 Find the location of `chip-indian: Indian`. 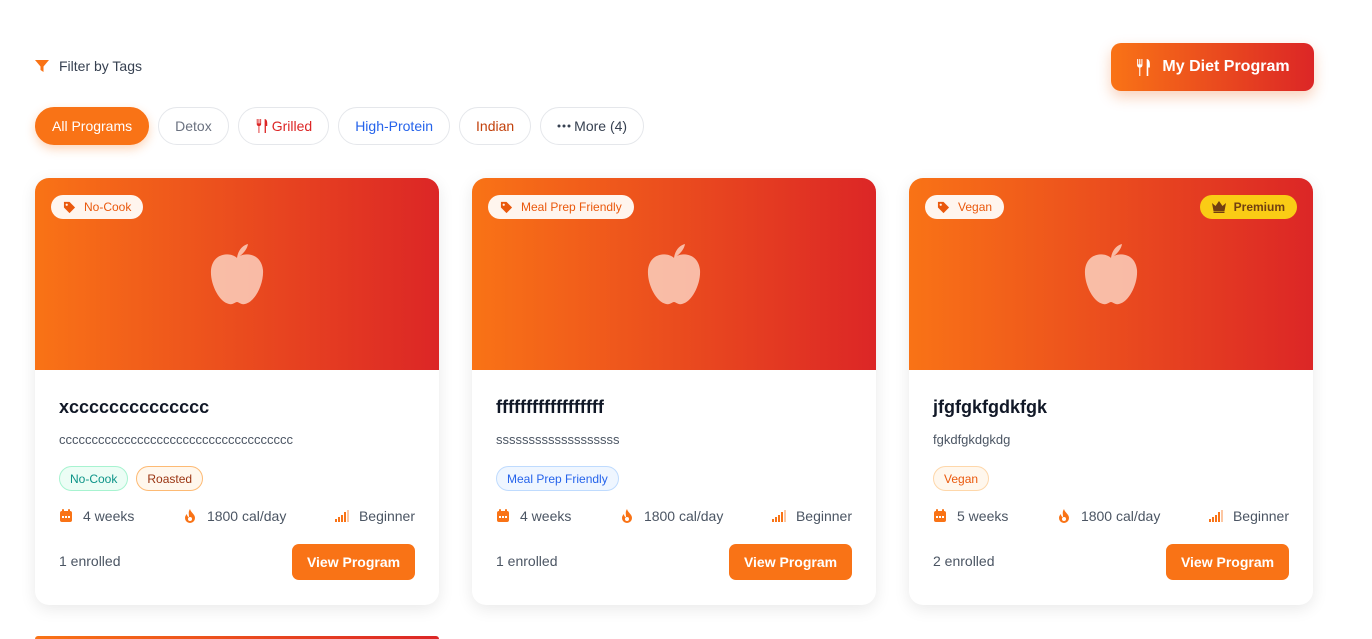

chip-indian: Indian is located at coordinates (495, 126).